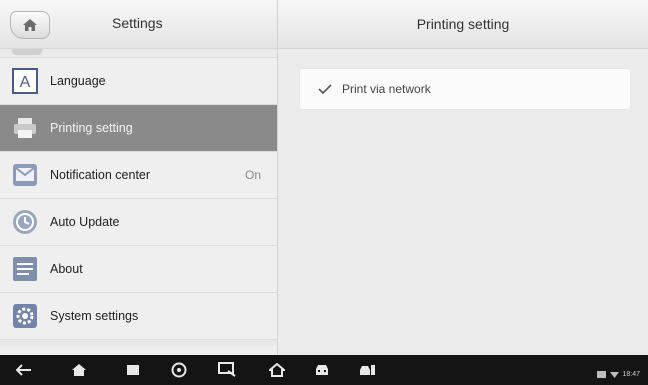 The width and height of the screenshot is (648, 385). I want to click on system-navigation-bar: 18:47, so click(324, 370).